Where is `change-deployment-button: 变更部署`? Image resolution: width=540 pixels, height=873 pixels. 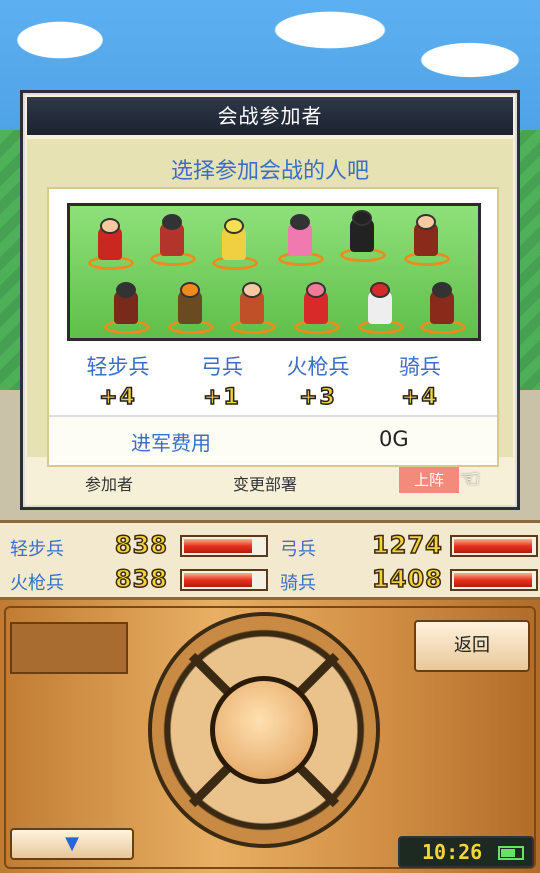
change-deployment-button: 变更部署 is located at coordinates (265, 483).